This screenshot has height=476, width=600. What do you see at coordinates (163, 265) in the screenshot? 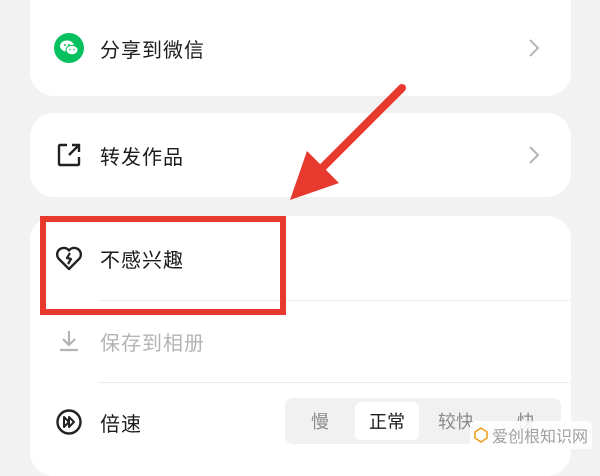
I see `annotation-highlight-box` at bounding box center [163, 265].